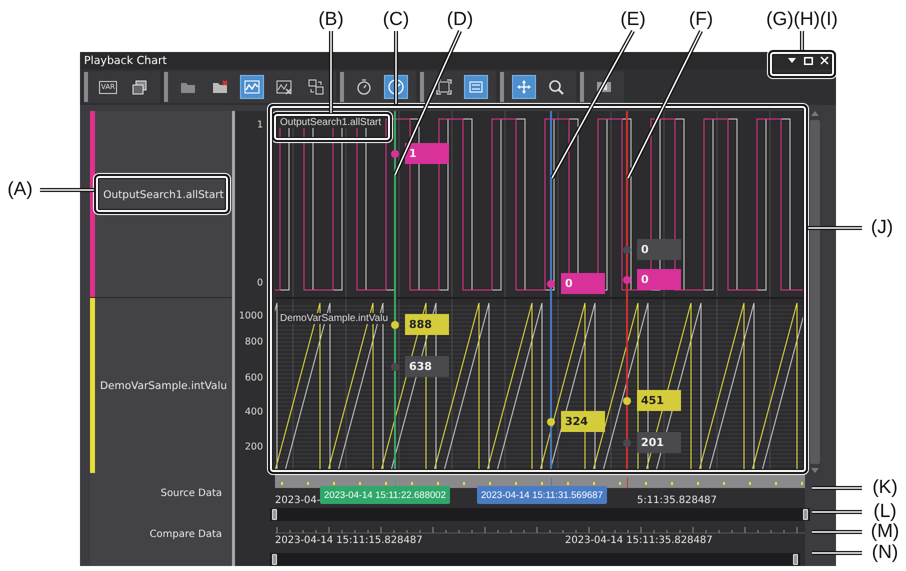  What do you see at coordinates (186, 534) in the screenshot?
I see `row-label: Compare Data` at bounding box center [186, 534].